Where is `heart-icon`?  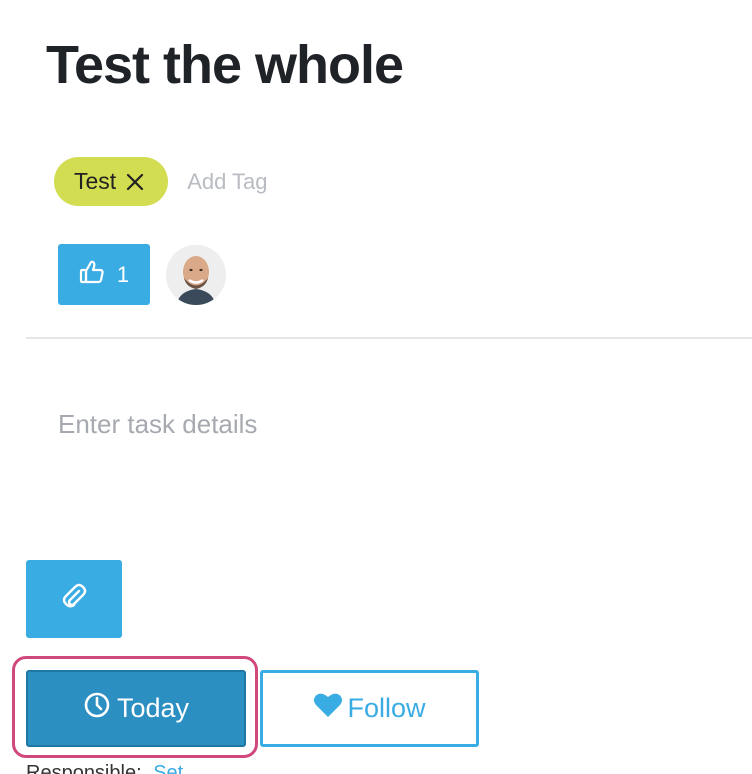 heart-icon is located at coordinates (330, 708).